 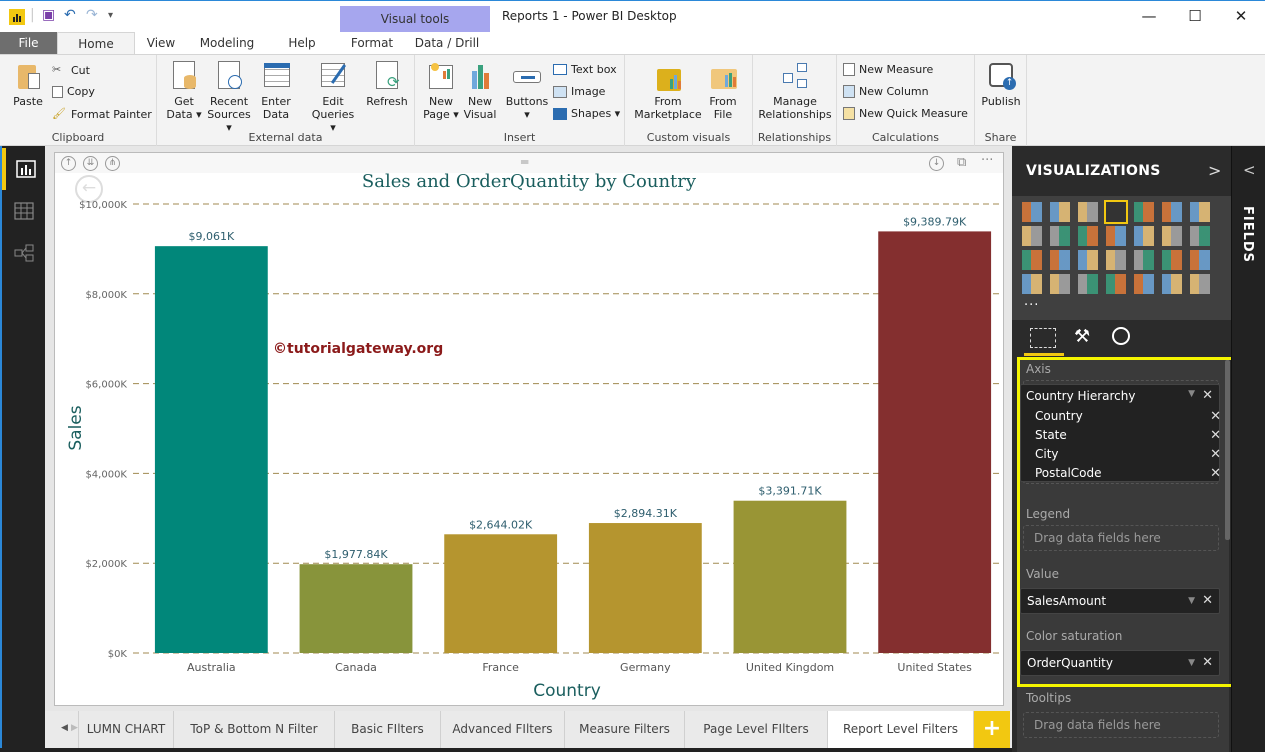 What do you see at coordinates (1088, 284) in the screenshot?
I see `kpi-icon` at bounding box center [1088, 284].